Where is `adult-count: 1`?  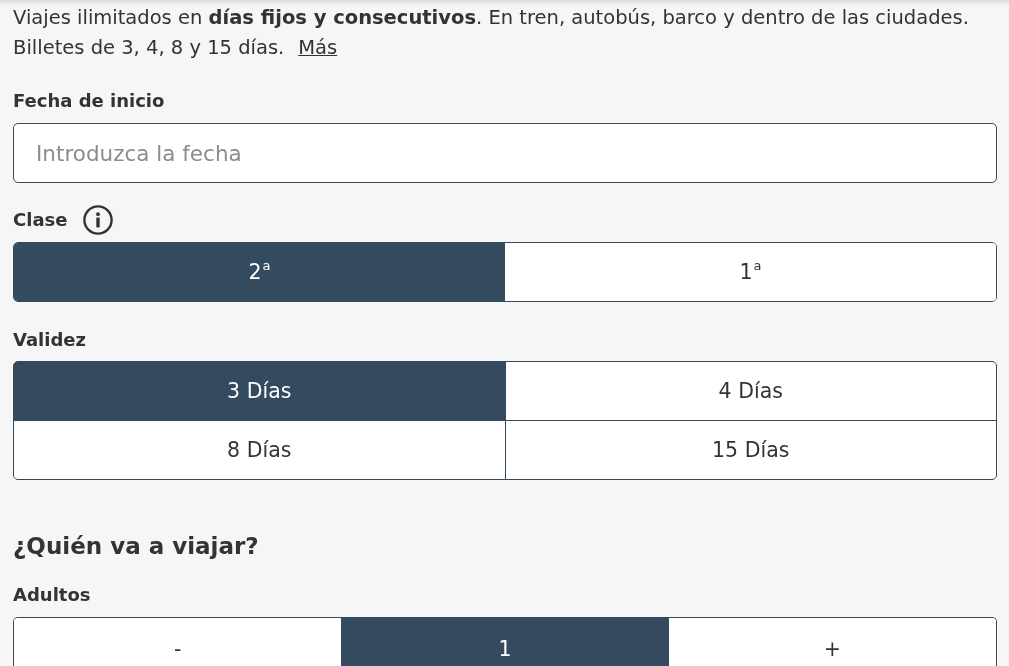
adult-count: 1 is located at coordinates (505, 642).